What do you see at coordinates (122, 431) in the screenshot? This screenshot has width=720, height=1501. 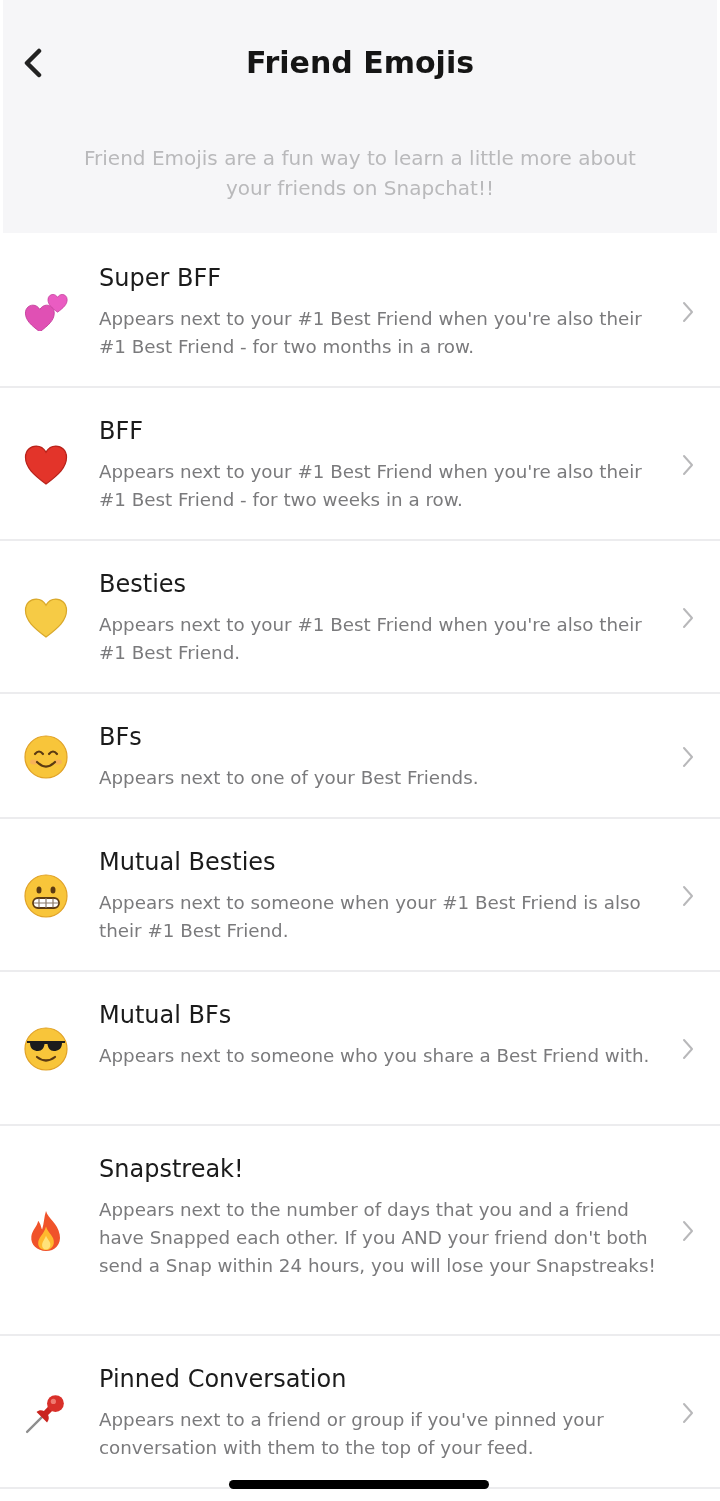 I see `item-title: BFF` at bounding box center [122, 431].